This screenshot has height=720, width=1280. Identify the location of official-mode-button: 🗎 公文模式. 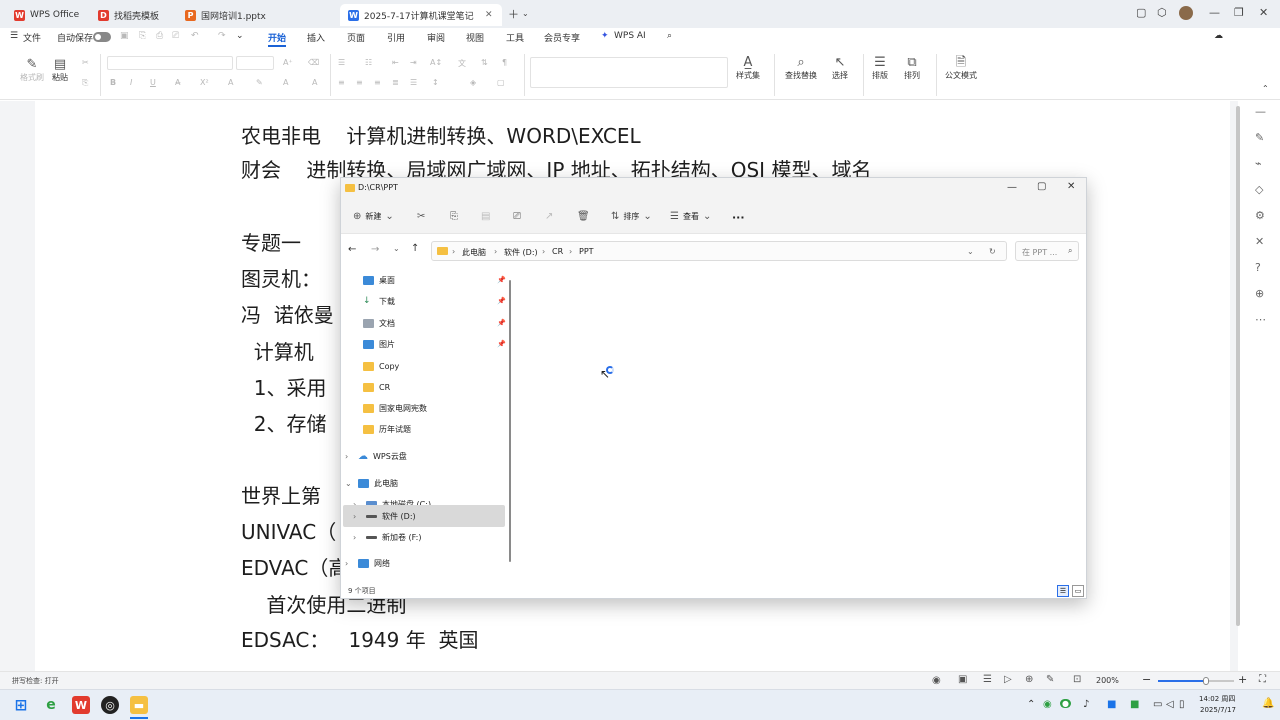
(961, 68).